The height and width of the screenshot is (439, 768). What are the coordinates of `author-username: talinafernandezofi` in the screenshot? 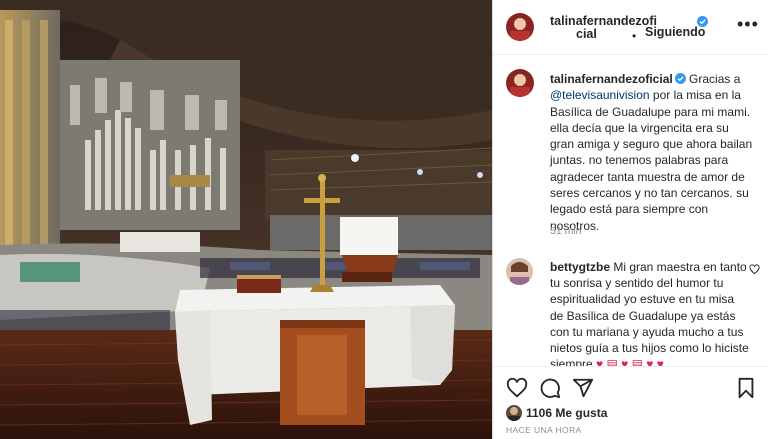 It's located at (603, 21).